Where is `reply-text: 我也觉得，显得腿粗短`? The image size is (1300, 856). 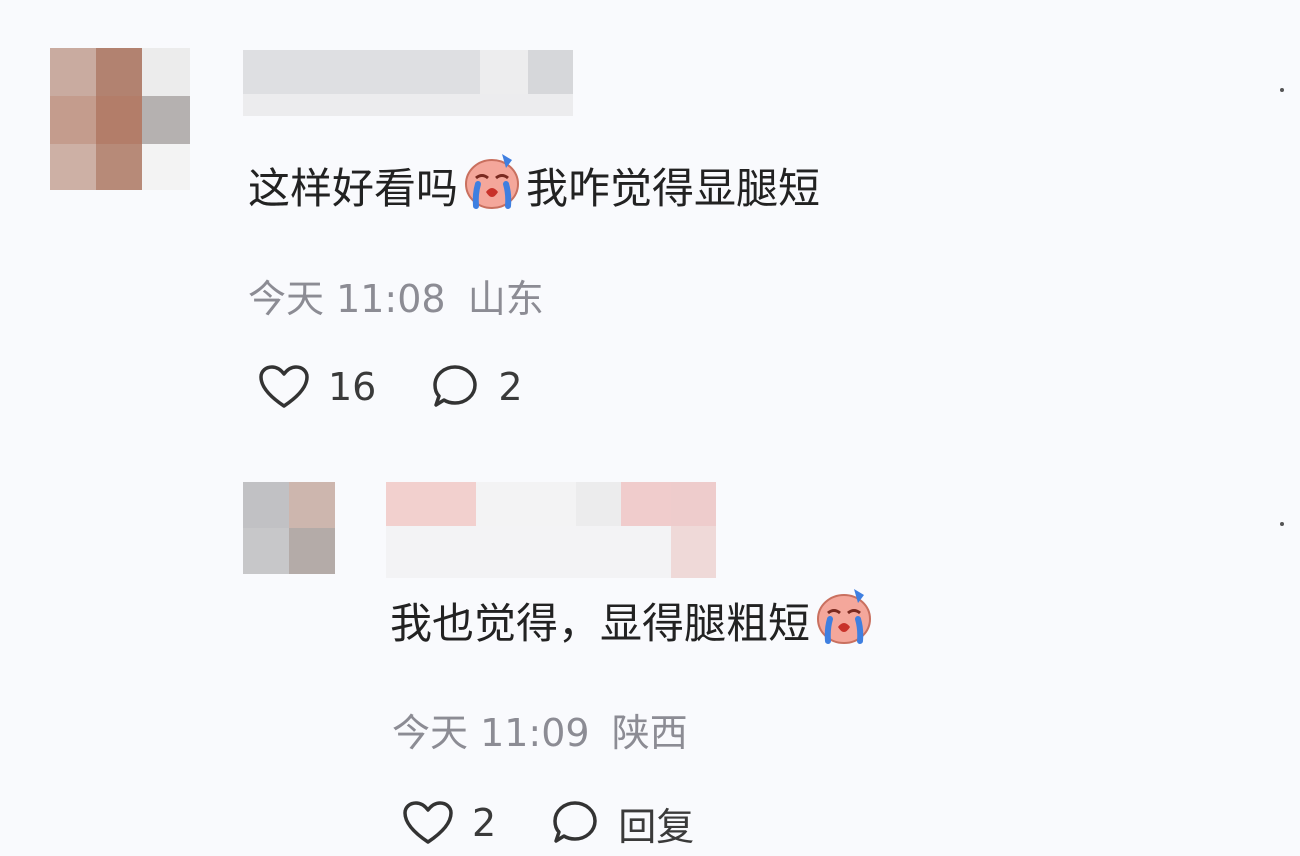 reply-text: 我也觉得，显得腿粗短 is located at coordinates (634, 619).